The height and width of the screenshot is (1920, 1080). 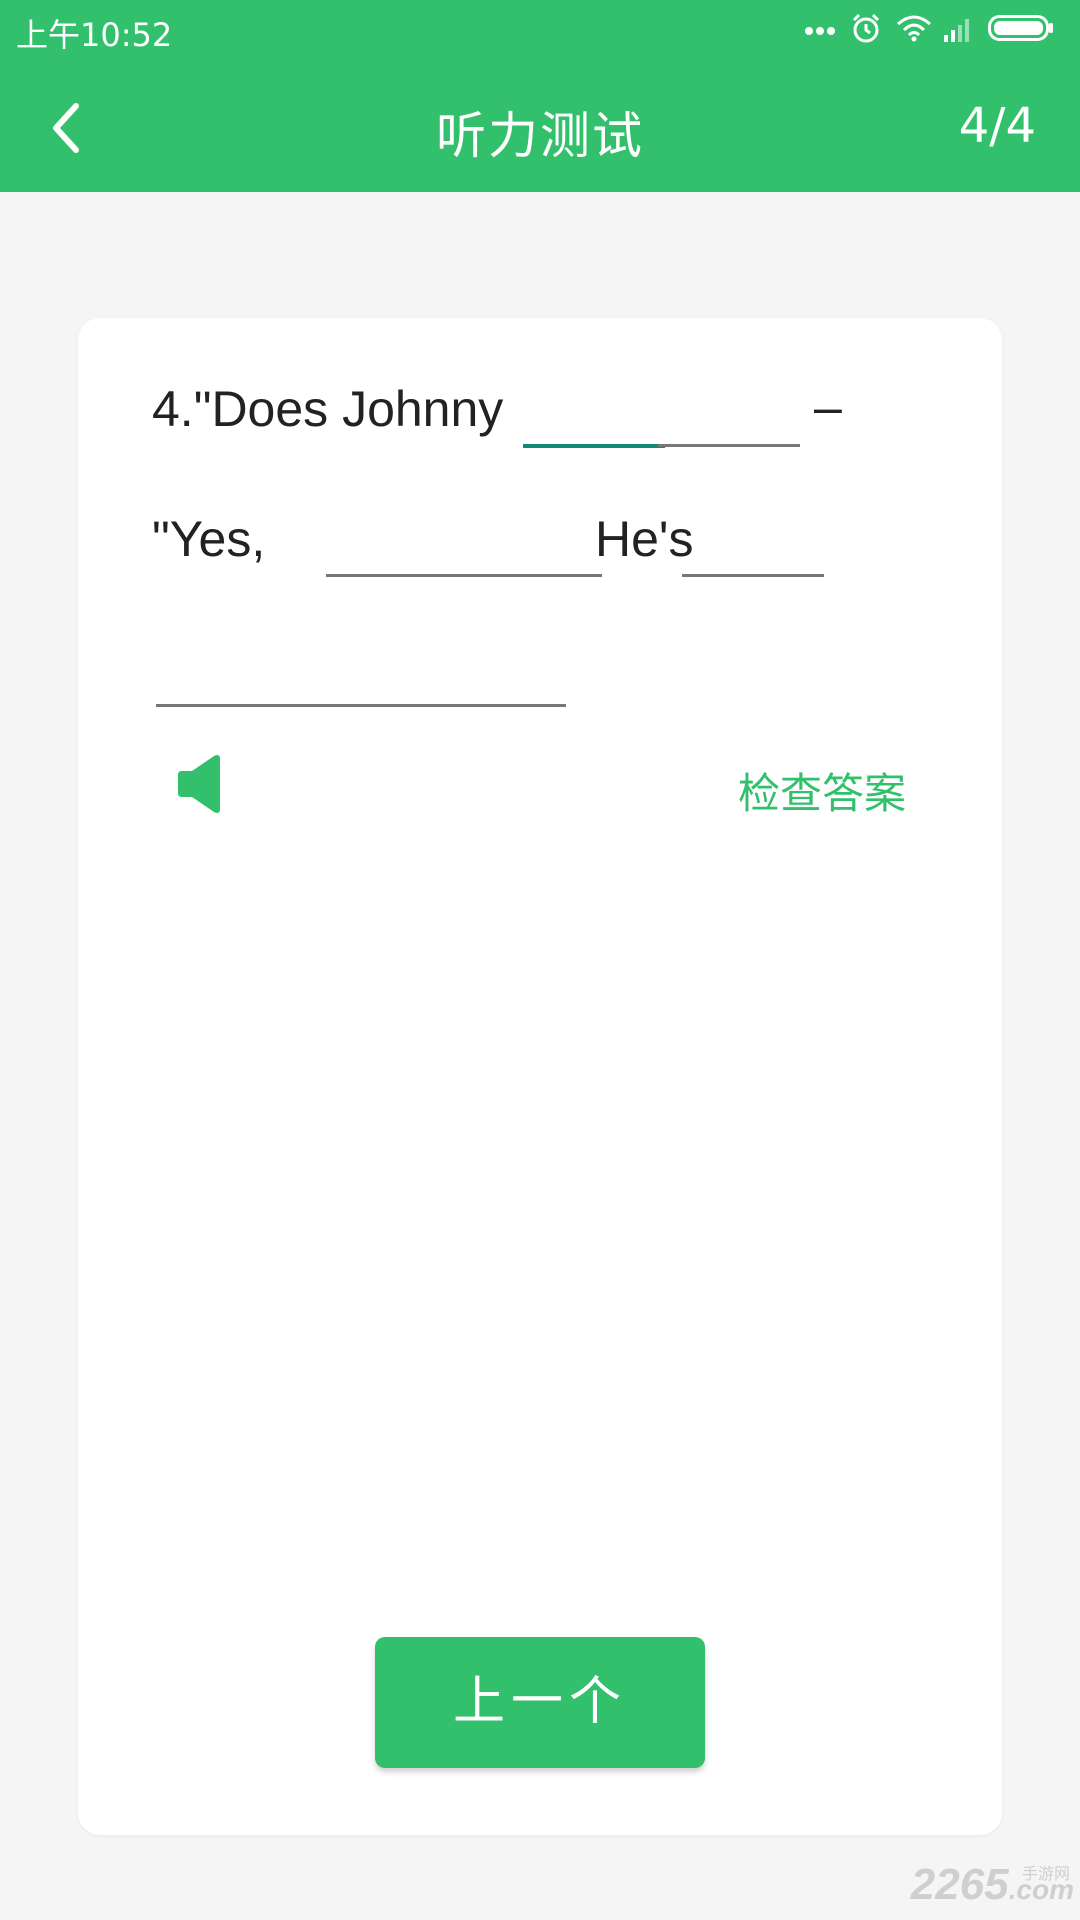 I want to click on question-dash: –, so click(x=828, y=407).